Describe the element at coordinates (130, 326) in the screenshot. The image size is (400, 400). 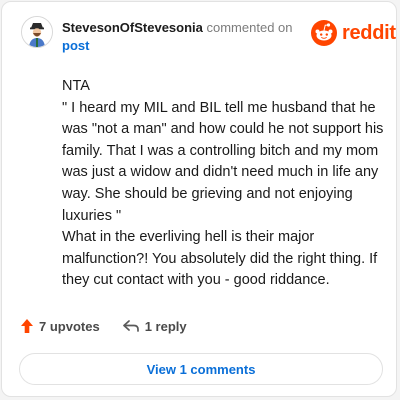
I see `reply-arrow-icon` at that location.